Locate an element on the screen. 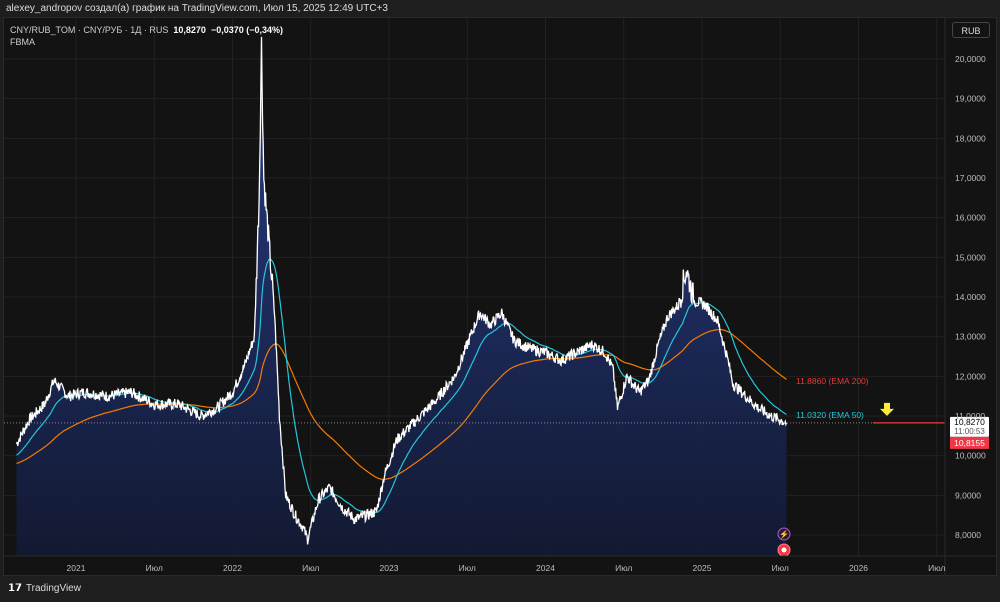  time-tick-label: 2026 is located at coordinates (858, 568).